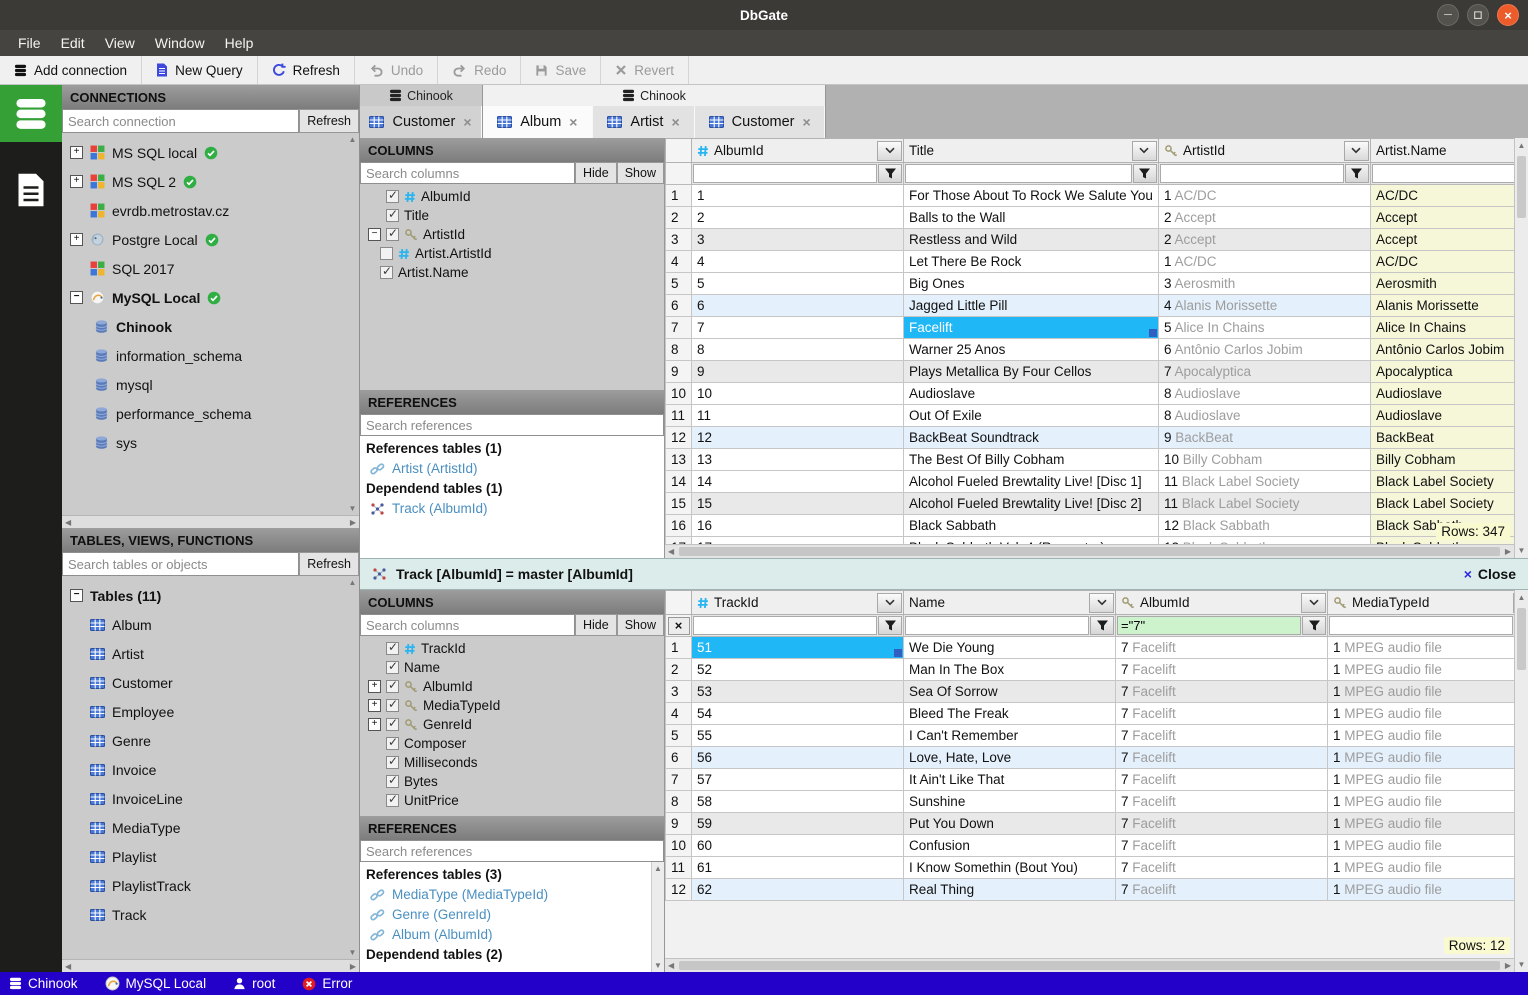 The width and height of the screenshot is (1528, 995). Describe the element at coordinates (798, 261) in the screenshot. I see `grid-cell: 4` at that location.